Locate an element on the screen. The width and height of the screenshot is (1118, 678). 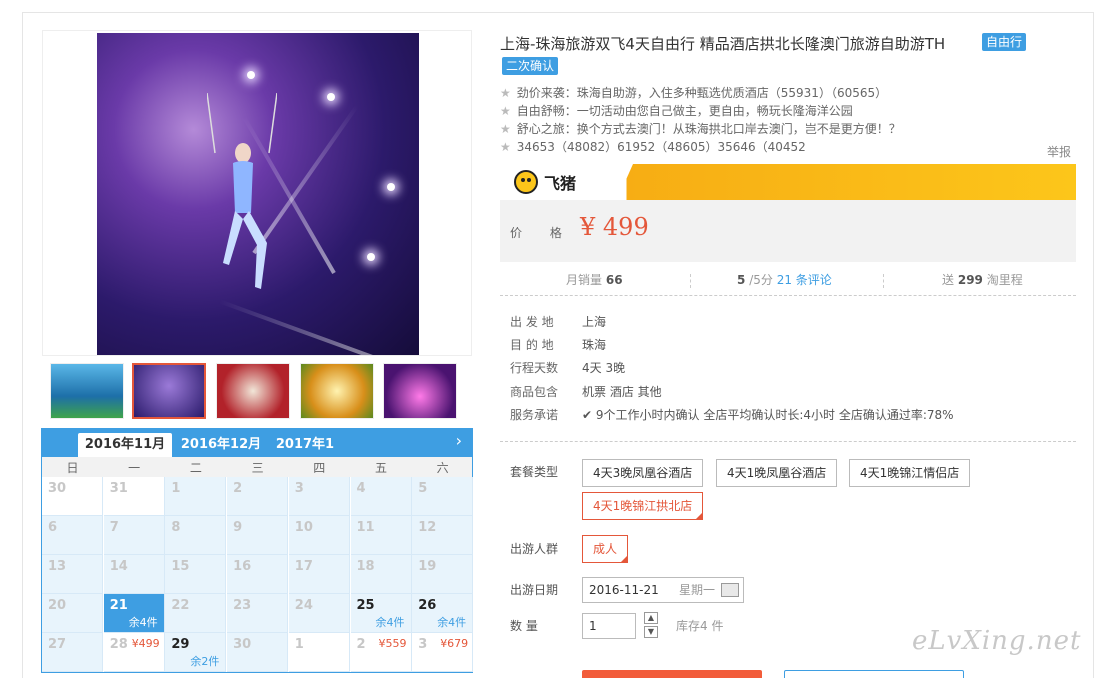
package-option: 4天1晚凤凰谷酒店 is located at coordinates (777, 473).